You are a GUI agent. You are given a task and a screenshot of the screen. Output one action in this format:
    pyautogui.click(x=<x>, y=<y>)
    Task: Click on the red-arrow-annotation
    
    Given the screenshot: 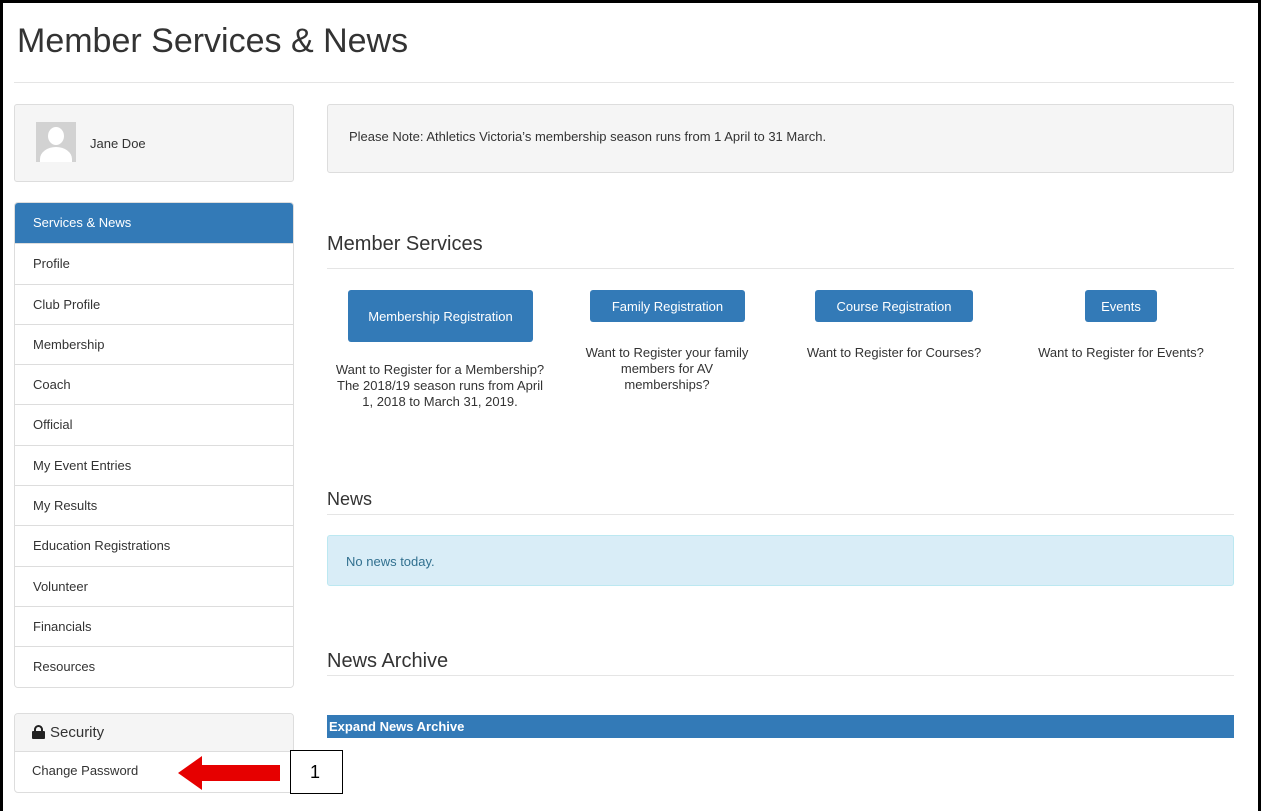 What is the action you would take?
    pyautogui.click(x=229, y=773)
    